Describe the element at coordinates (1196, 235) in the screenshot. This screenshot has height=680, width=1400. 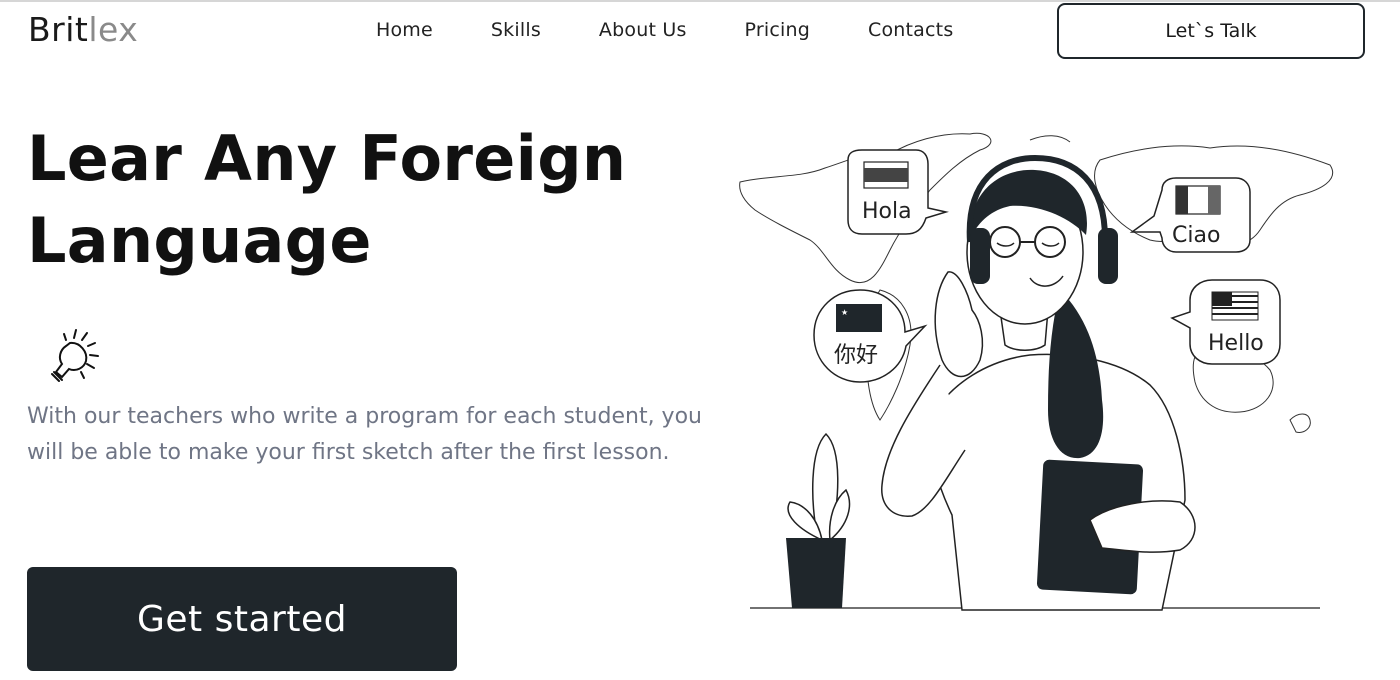
I see `bubble-ciao-text: Ciao` at that location.